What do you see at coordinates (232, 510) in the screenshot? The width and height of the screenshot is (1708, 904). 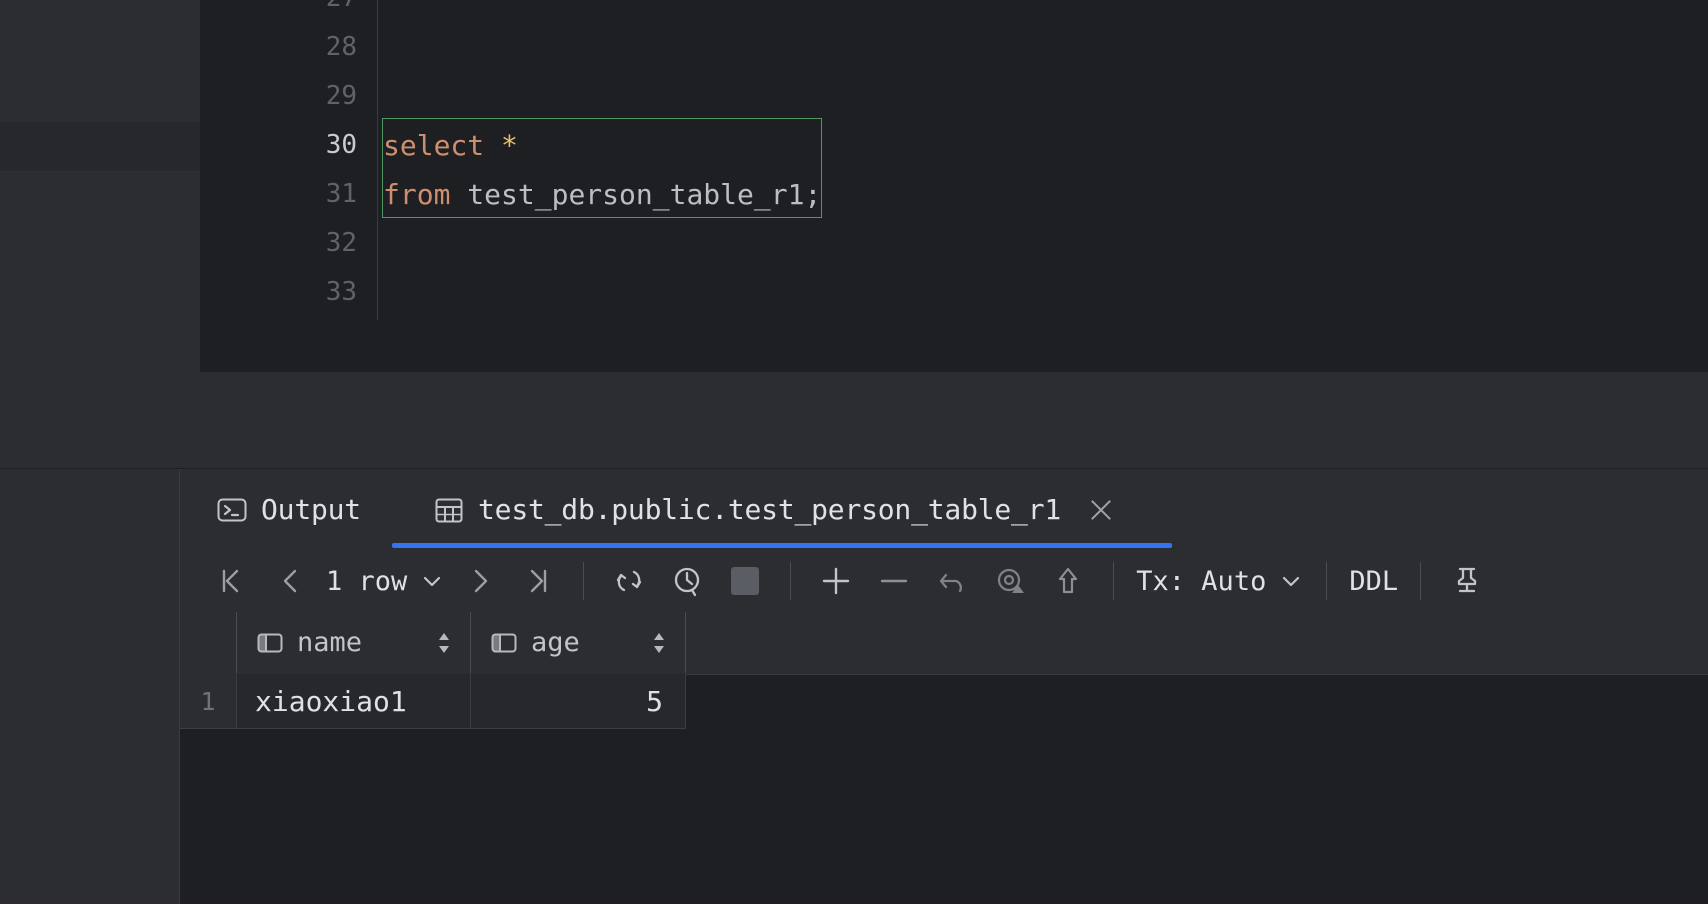 I see `terminal-icon` at bounding box center [232, 510].